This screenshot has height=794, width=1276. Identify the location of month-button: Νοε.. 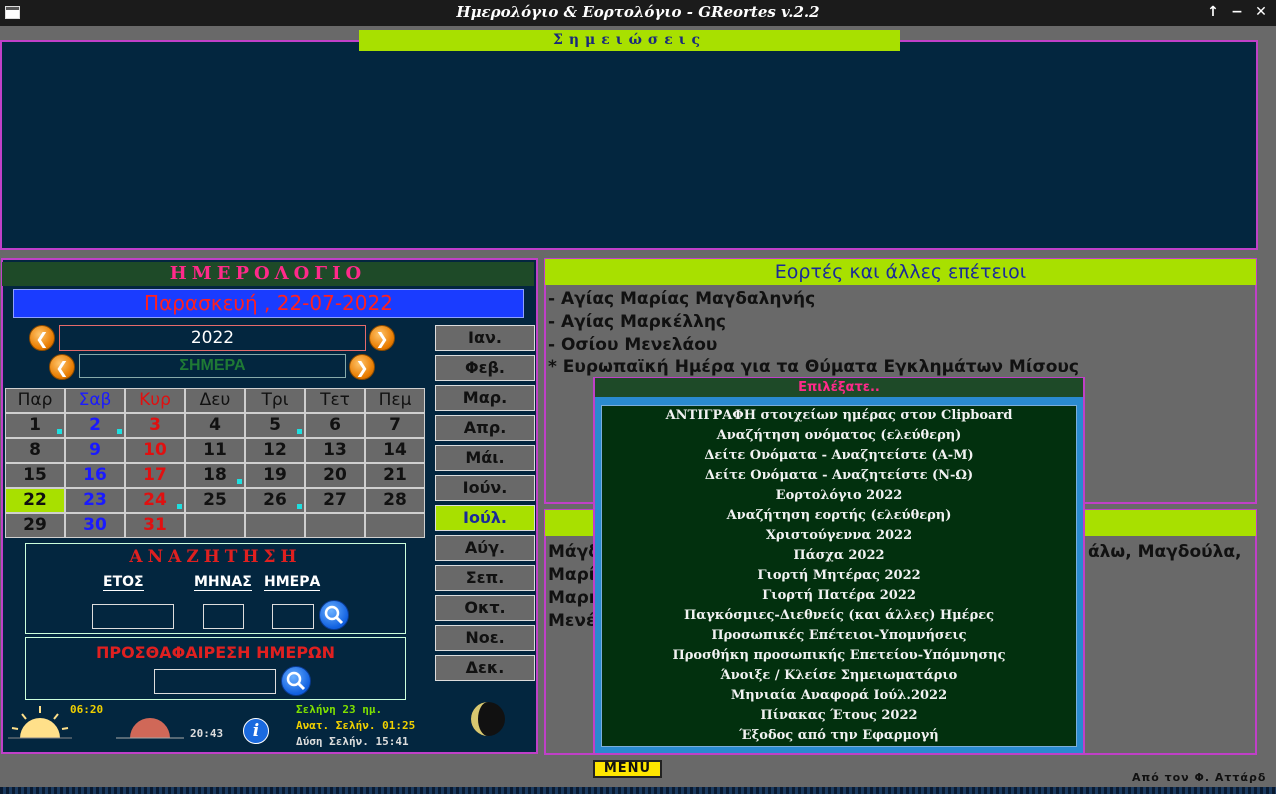
(485, 638).